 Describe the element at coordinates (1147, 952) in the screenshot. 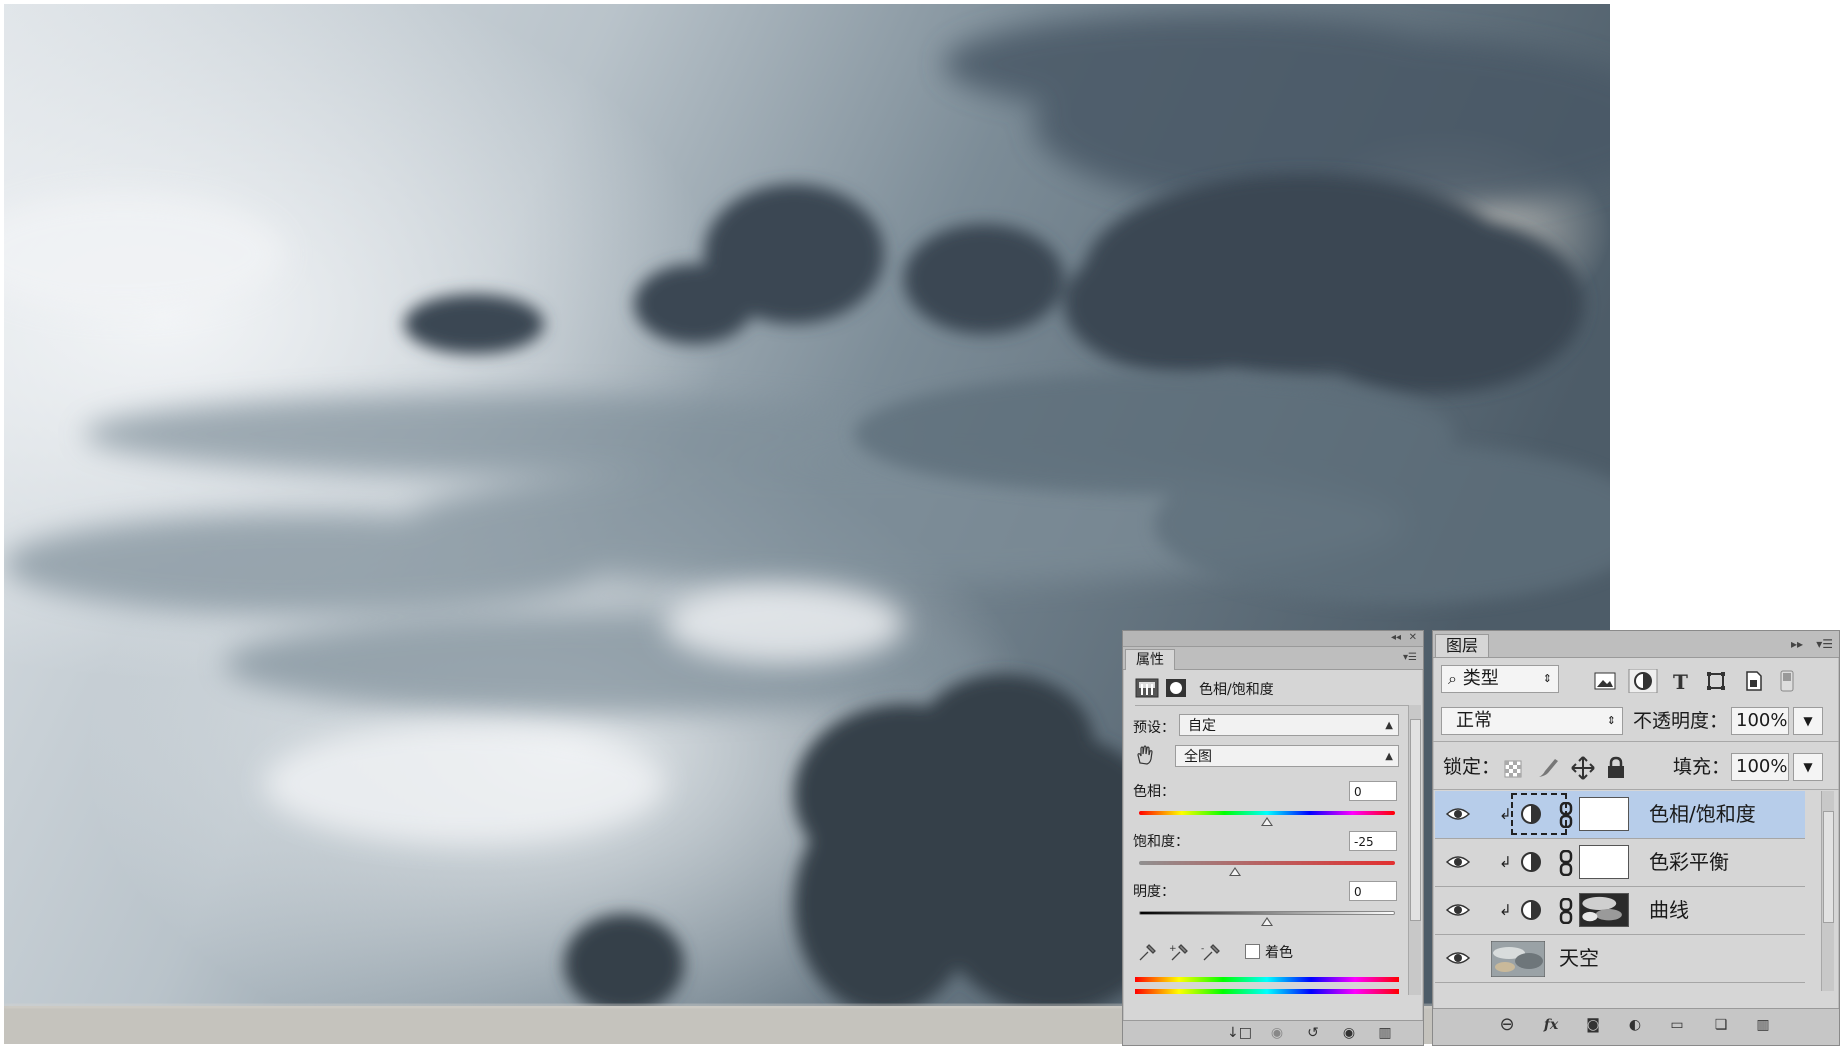

I see `eyedropper-icon` at that location.